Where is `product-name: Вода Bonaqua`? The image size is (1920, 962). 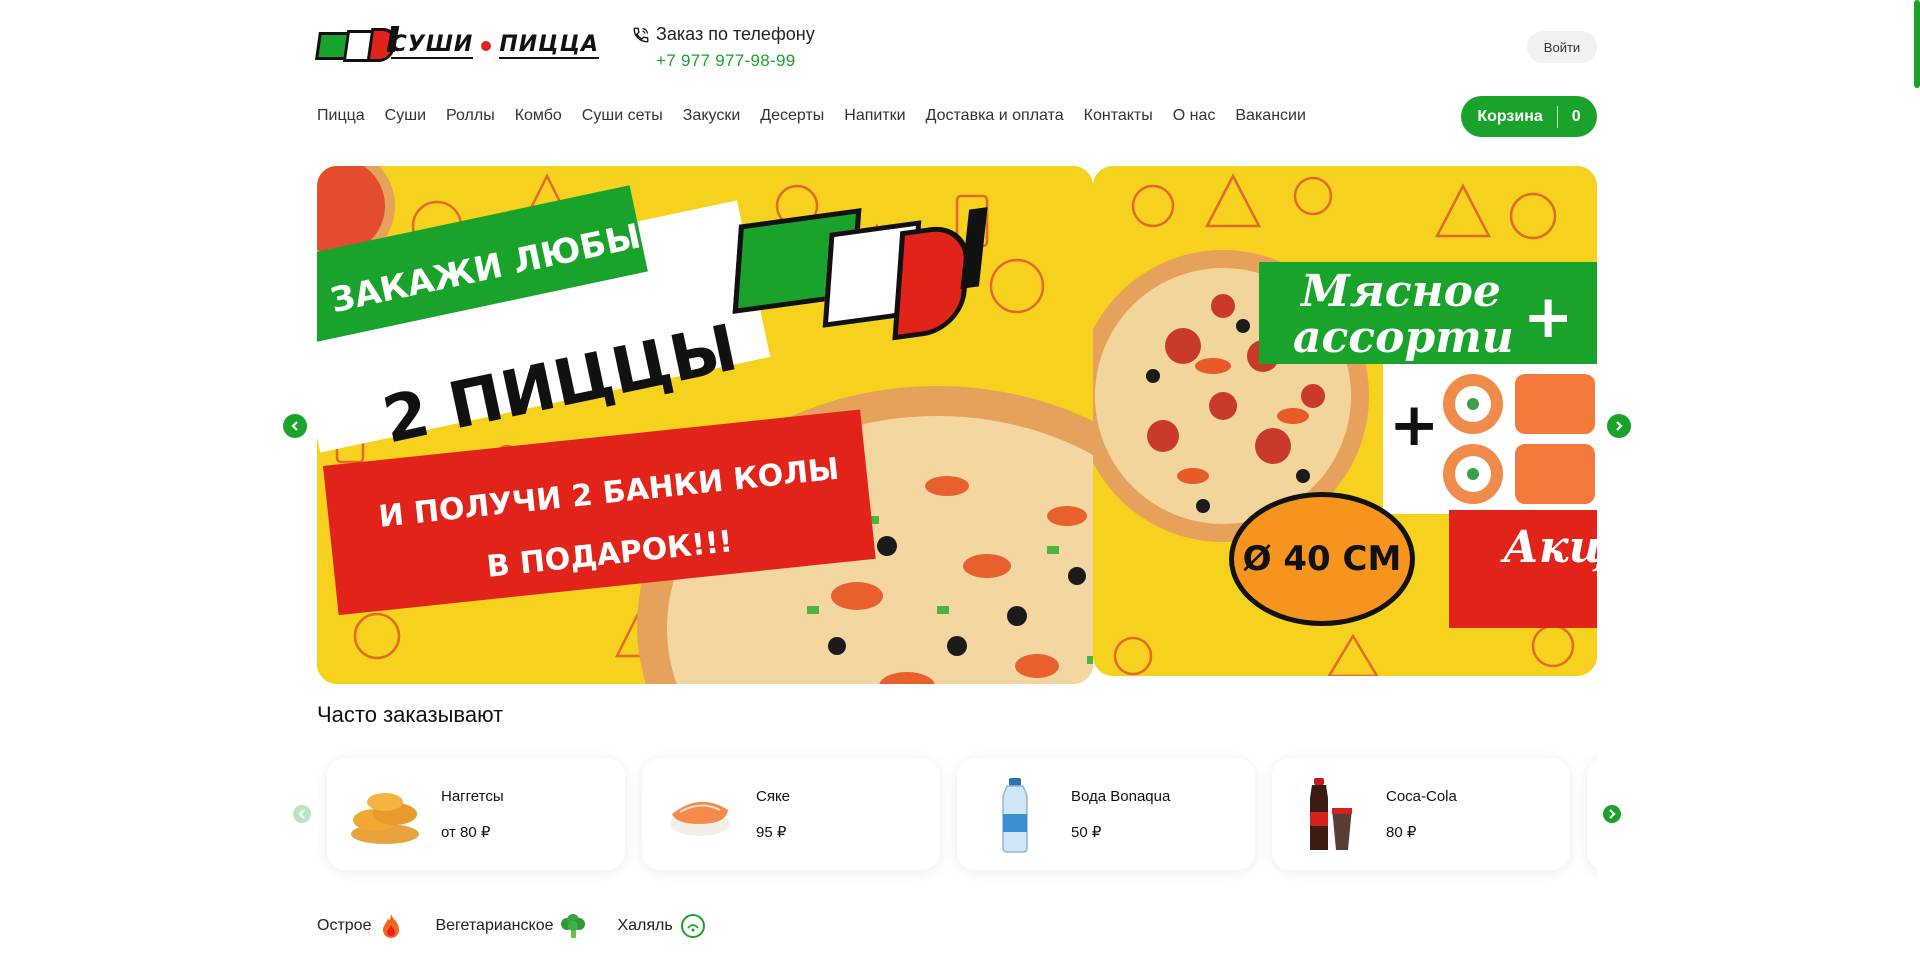 product-name: Вода Bonaqua is located at coordinates (1121, 796).